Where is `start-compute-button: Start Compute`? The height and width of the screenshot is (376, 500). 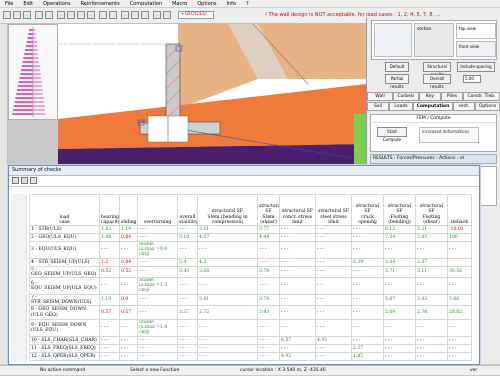
start-compute-button: Start Compute is located at coordinates (392, 134).